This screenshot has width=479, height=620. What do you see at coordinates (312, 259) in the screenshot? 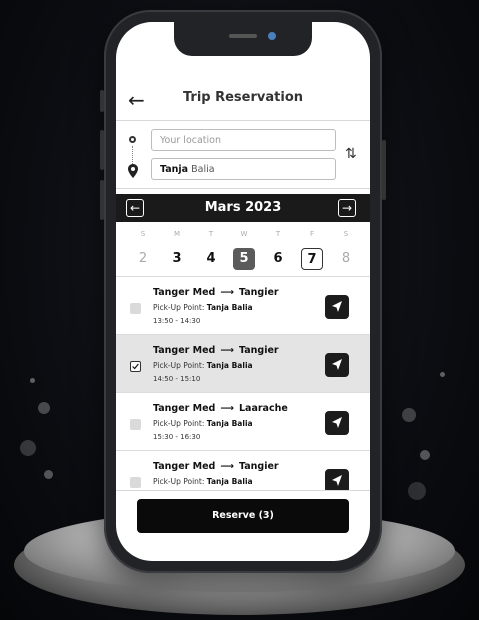
I see `calendar-day-outlined: 7` at bounding box center [312, 259].